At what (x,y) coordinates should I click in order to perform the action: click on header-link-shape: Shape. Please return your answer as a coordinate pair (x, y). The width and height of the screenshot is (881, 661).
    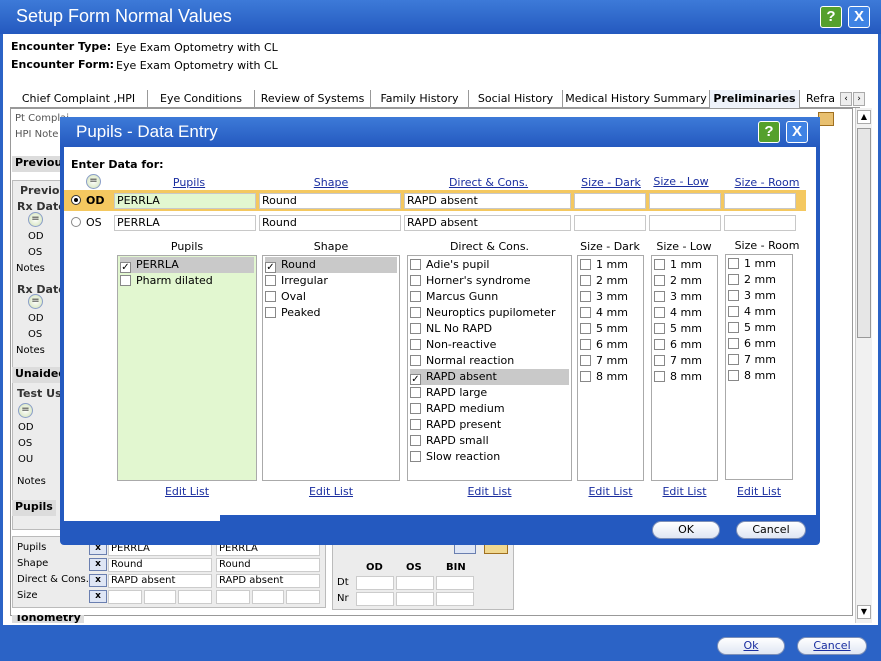
    Looking at the image, I should click on (331, 182).